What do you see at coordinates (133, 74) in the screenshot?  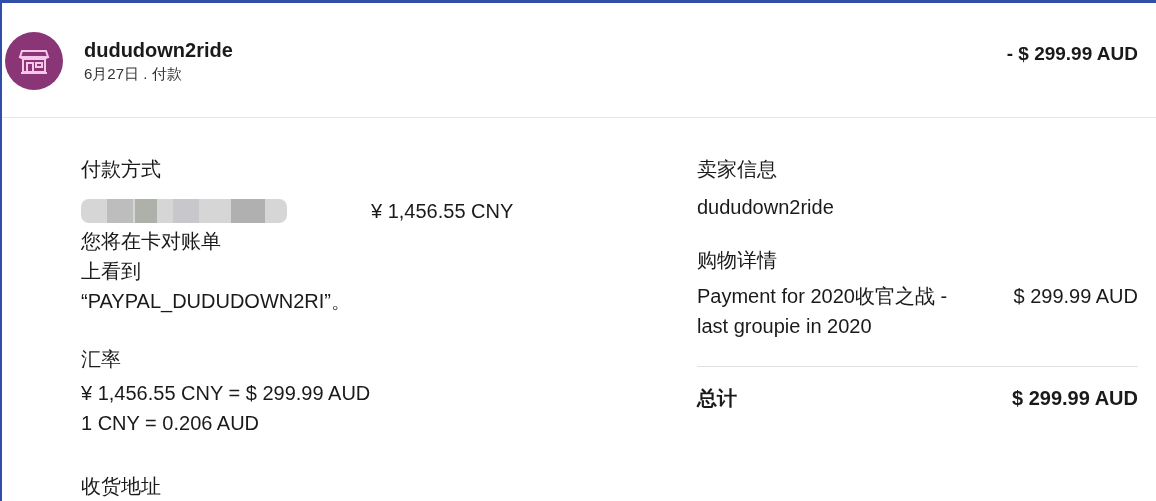 I see `transaction-date: 6月27日 . 付款` at bounding box center [133, 74].